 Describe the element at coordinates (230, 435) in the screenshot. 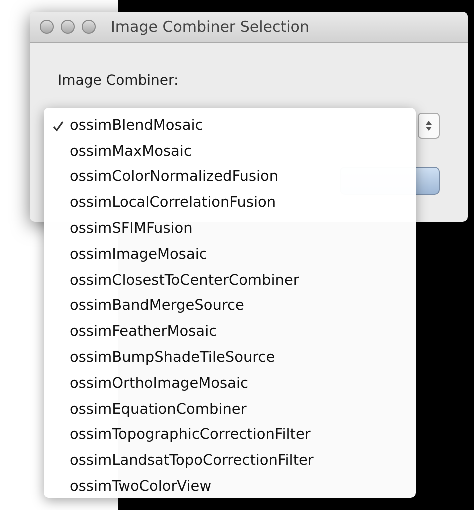

I see `menu-item: ossimTopographicCorrectionFilter` at that location.